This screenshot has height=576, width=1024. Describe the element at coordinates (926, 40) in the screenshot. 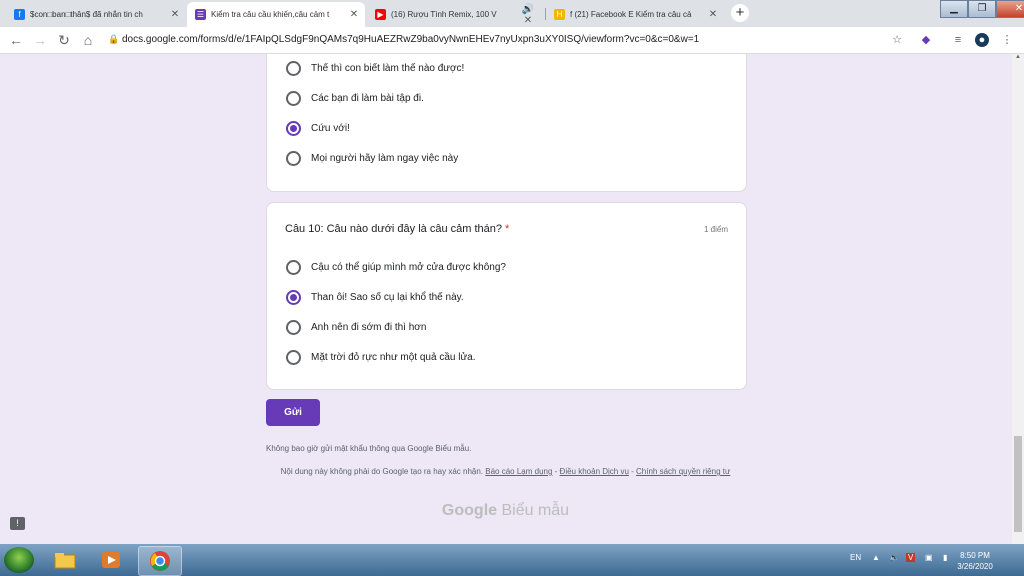

I see `extension-icon: ◆` at that location.